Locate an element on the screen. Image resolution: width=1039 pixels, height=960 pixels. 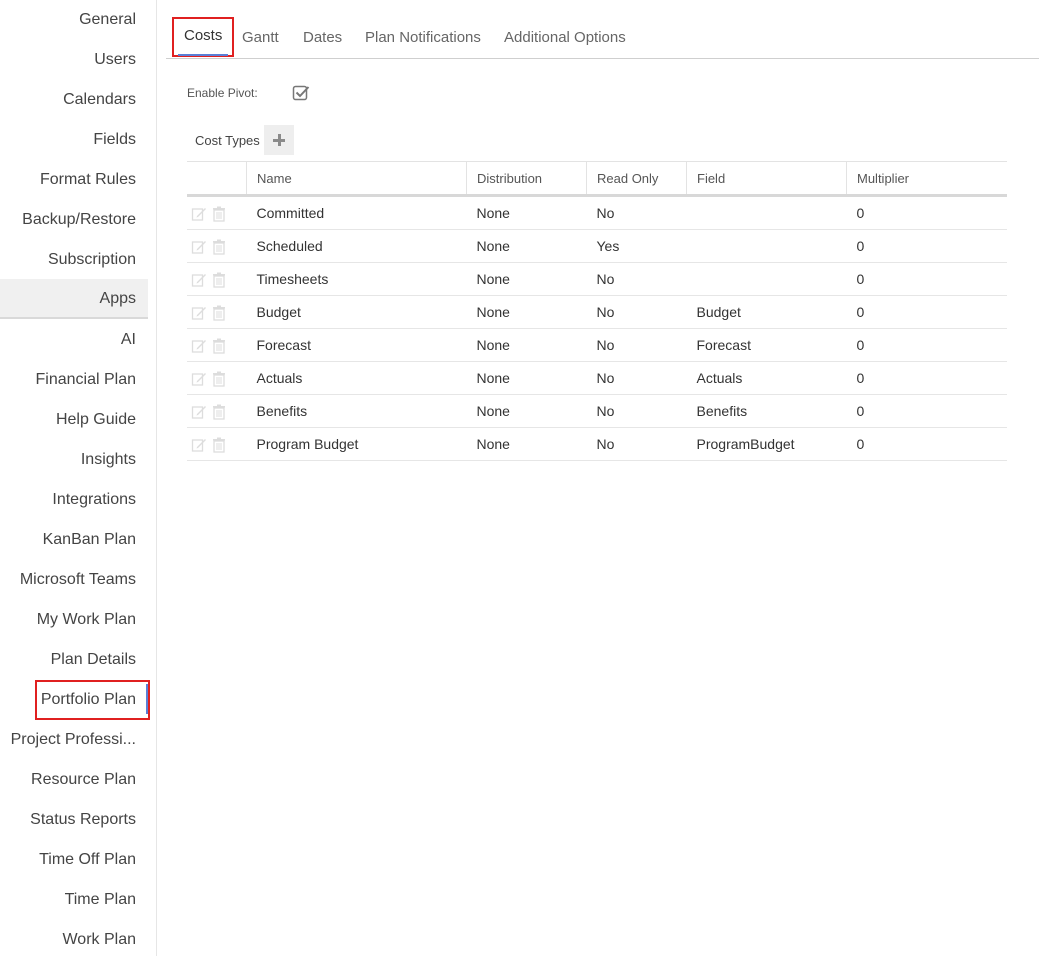
sidebar-item-format-rules: Format Rules is located at coordinates (74, 180).